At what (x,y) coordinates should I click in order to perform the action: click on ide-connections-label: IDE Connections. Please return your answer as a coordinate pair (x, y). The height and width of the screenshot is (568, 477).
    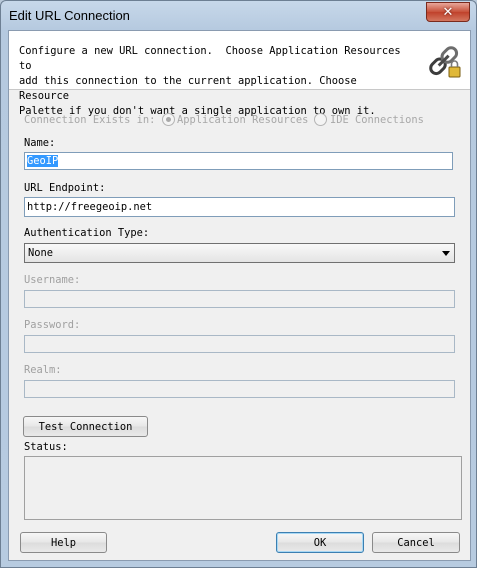
    Looking at the image, I should click on (377, 120).